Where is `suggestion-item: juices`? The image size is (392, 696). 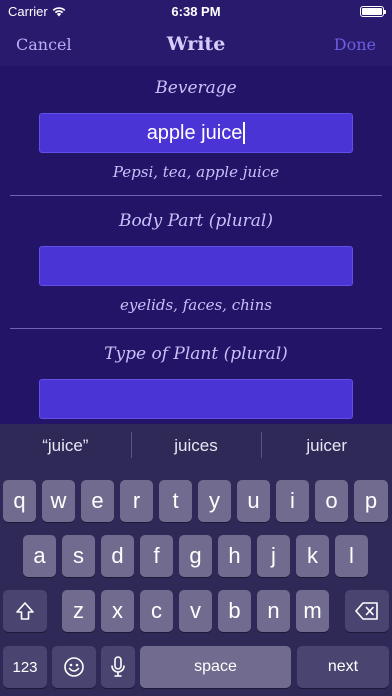
suggestion-item: juices is located at coordinates (196, 445).